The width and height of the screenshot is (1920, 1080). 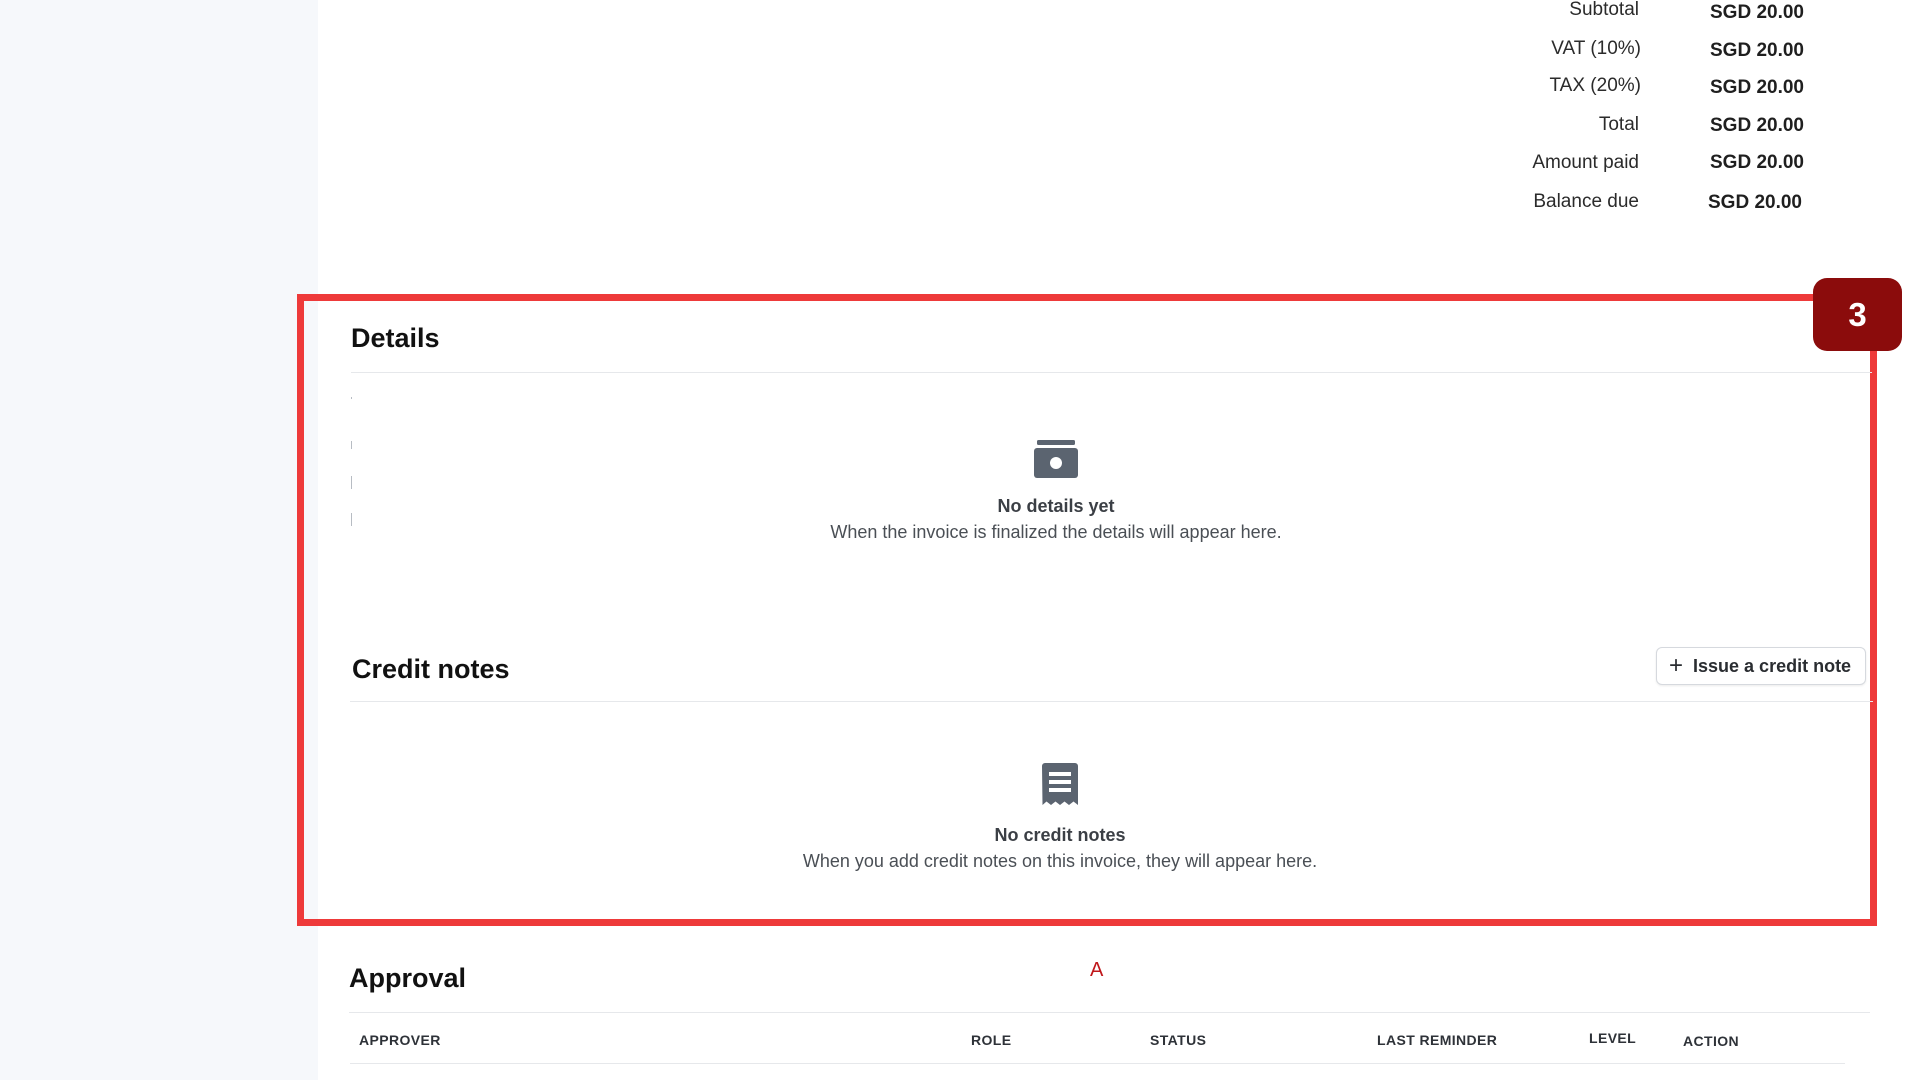 What do you see at coordinates (1056, 461) in the screenshot?
I see `camera-box-icon` at bounding box center [1056, 461].